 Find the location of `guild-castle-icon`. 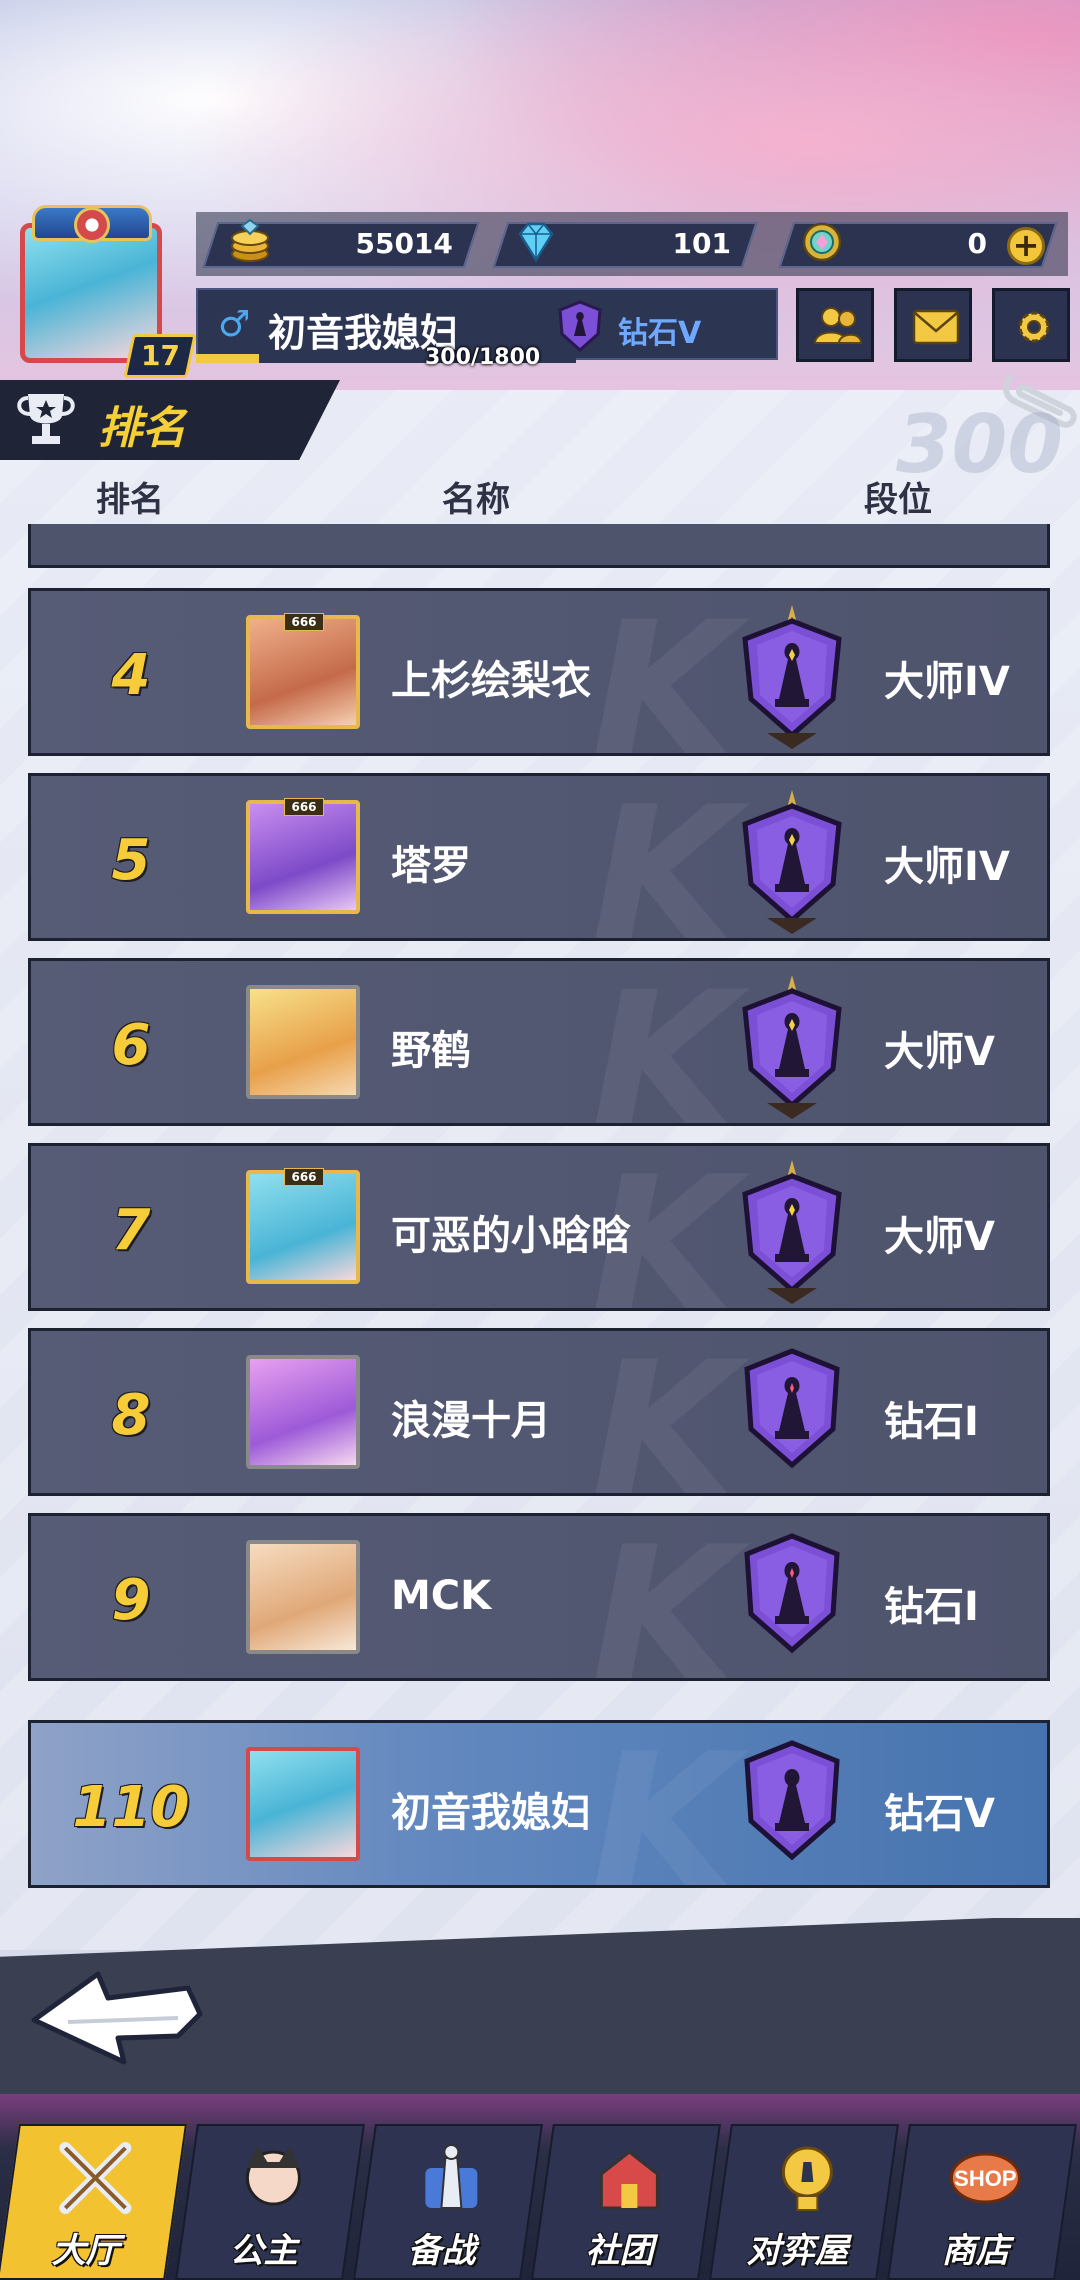

guild-castle-icon is located at coordinates (629, 2180).